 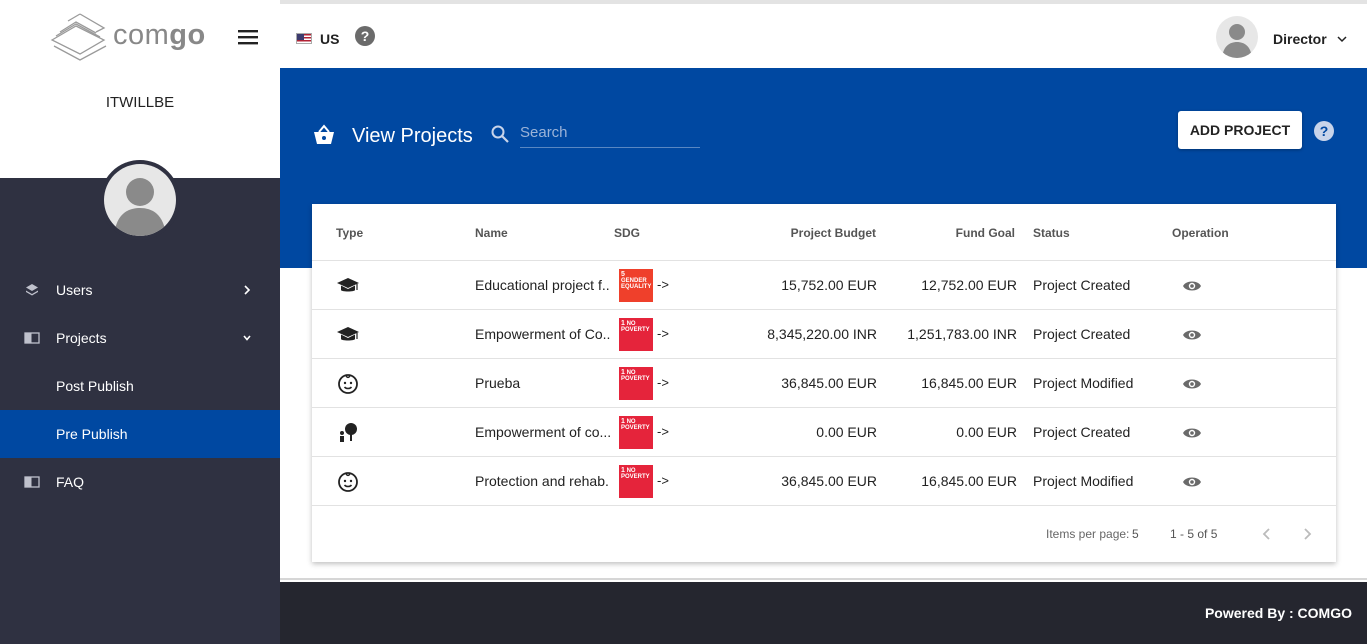 I want to click on column-header-sdg: SDG, so click(x=627, y=233).